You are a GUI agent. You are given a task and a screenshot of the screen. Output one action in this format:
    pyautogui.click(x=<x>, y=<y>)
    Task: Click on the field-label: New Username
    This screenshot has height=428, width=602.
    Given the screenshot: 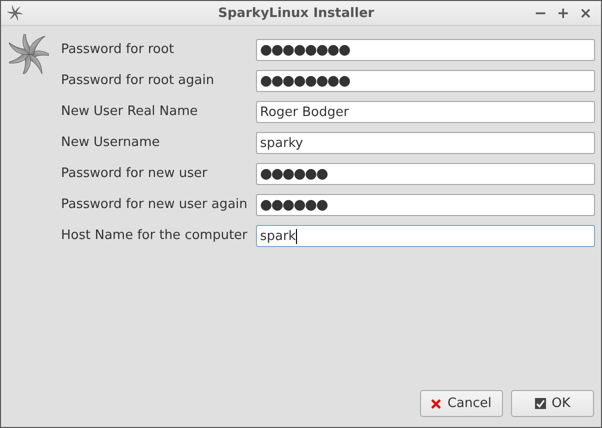 What is the action you would take?
    pyautogui.click(x=111, y=143)
    